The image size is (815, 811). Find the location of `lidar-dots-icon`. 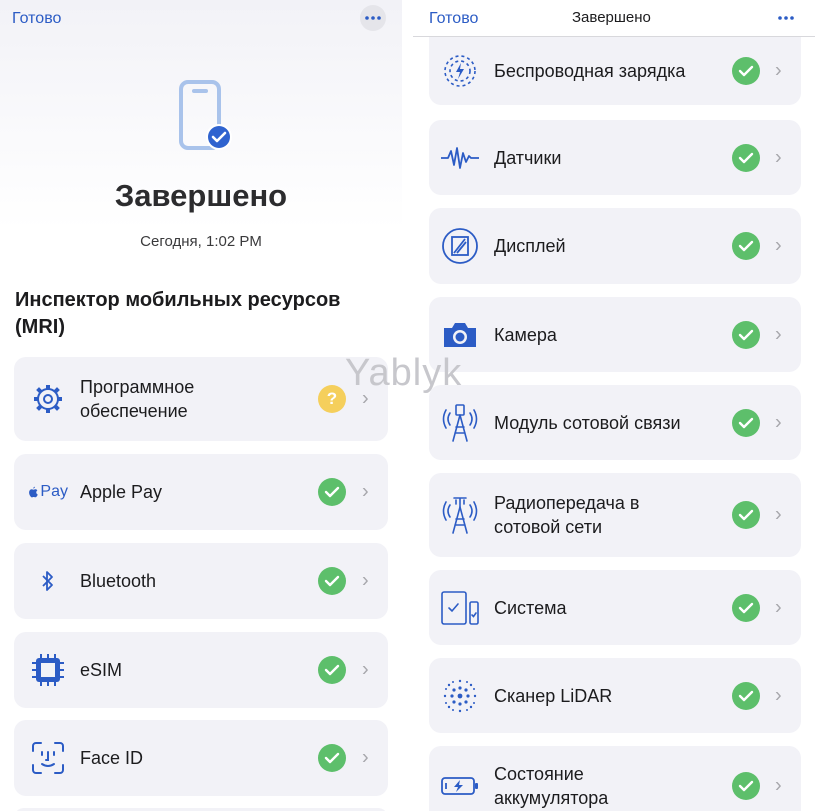

lidar-dots-icon is located at coordinates (460, 696).